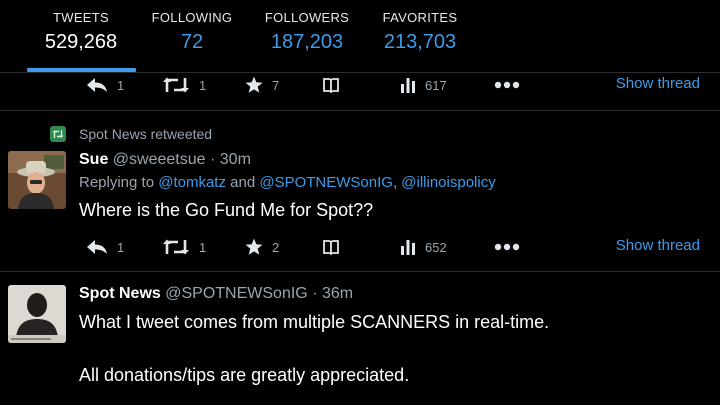 The width and height of the screenshot is (720, 405). What do you see at coordinates (276, 247) in the screenshot?
I see `favorite-count: 2` at bounding box center [276, 247].